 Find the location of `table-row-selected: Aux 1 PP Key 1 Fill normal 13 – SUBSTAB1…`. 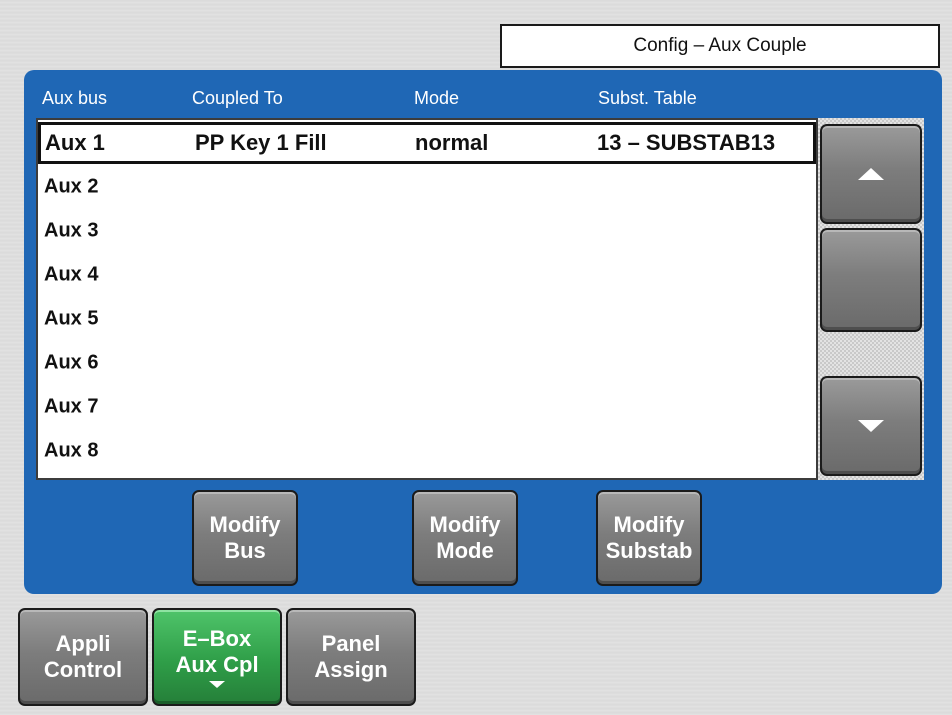

table-row-selected: Aux 1 PP Key 1 Fill normal 13 – SUBSTAB1… is located at coordinates (427, 143).